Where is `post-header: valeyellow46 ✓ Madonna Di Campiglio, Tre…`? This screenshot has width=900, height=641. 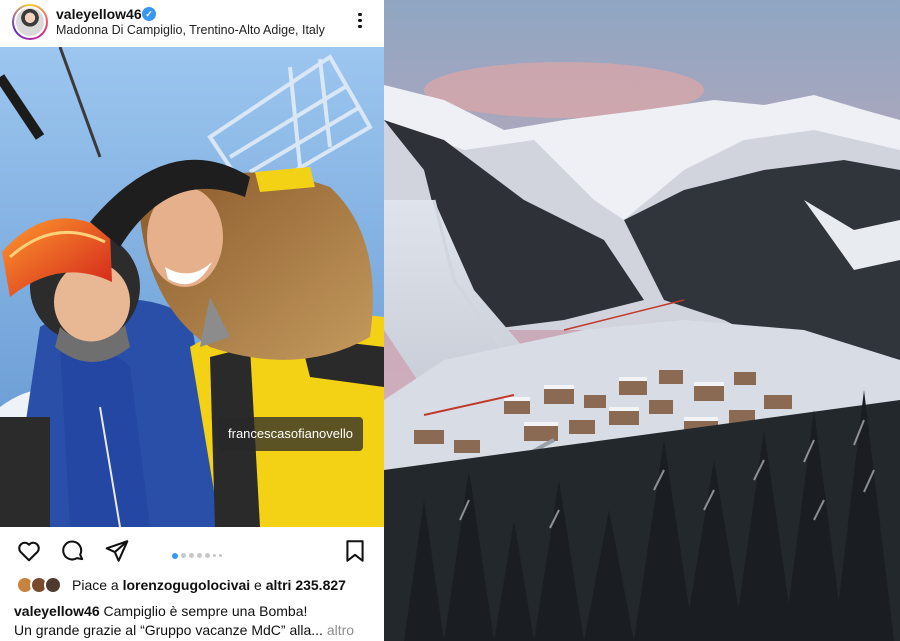 post-header: valeyellow46 ✓ Madonna Di Campiglio, Tre… is located at coordinates (192, 23).